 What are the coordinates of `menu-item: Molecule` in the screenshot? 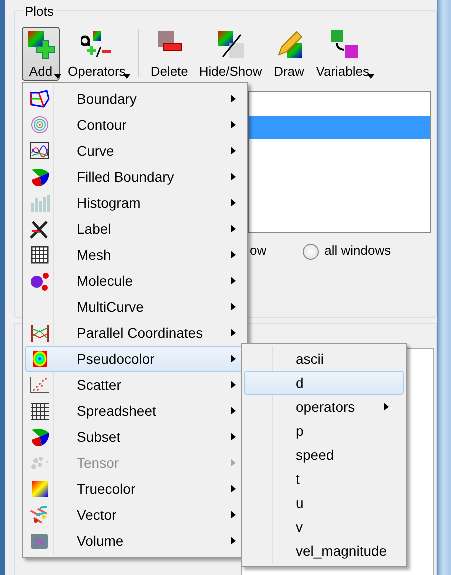 It's located at (135, 281).